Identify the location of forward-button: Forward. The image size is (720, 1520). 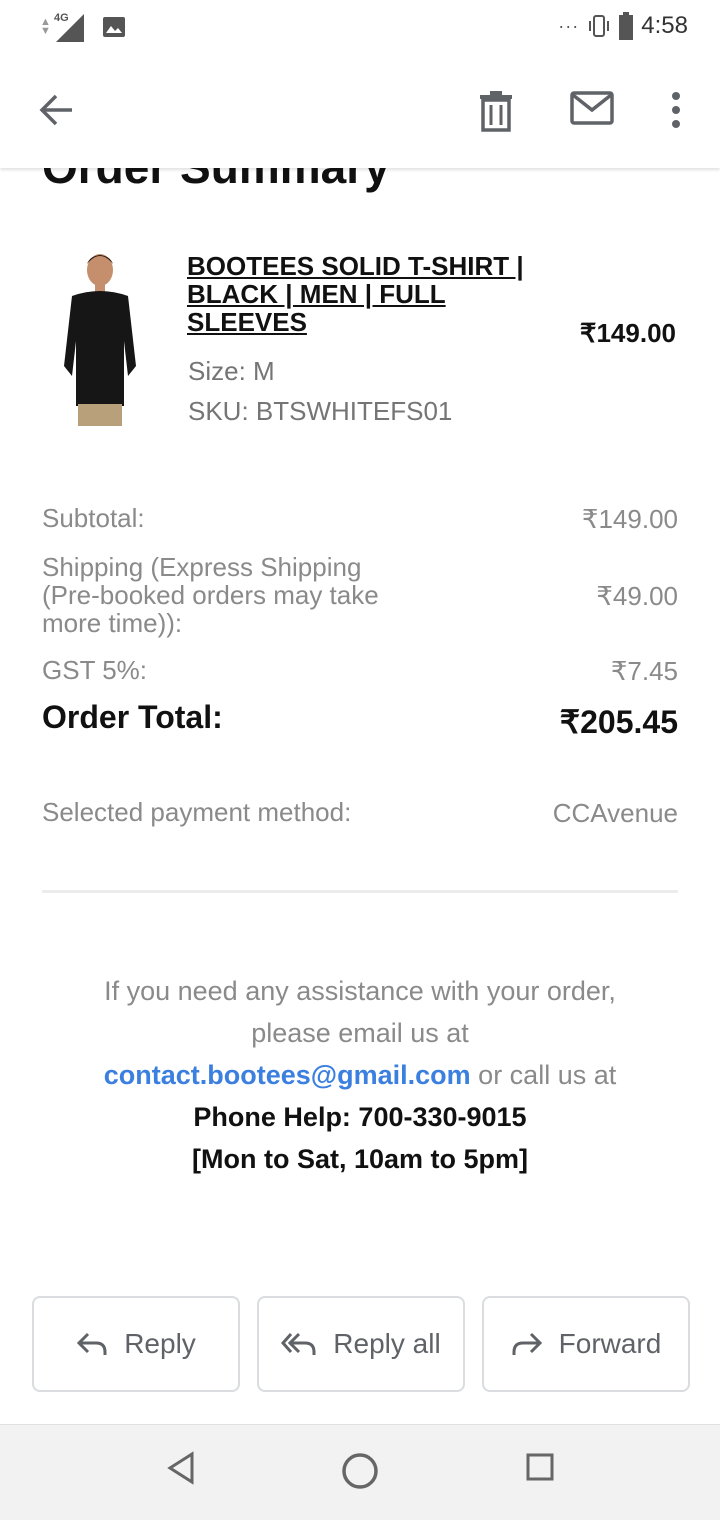
(586, 1344).